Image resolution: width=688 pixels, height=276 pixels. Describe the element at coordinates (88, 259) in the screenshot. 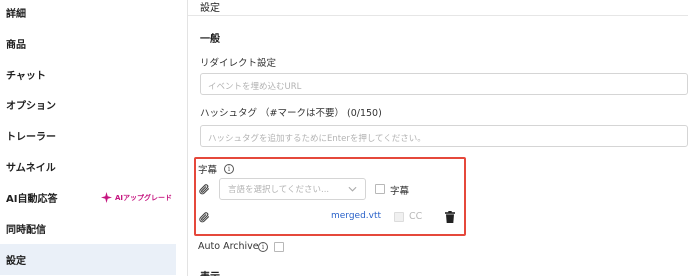

I see `sidebar-item-settings: 設定` at that location.